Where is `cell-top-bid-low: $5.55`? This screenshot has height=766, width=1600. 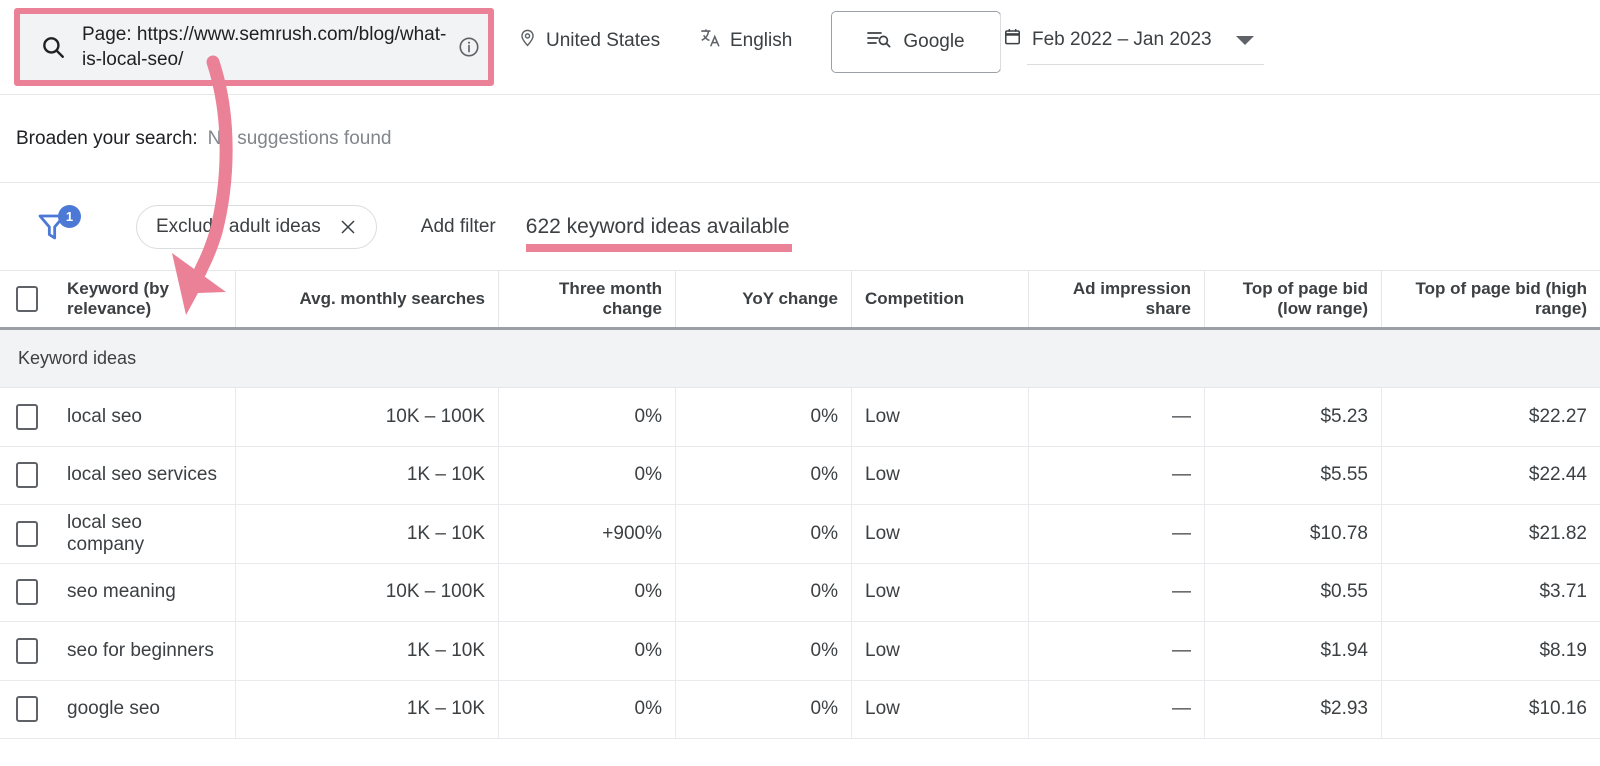 cell-top-bid-low: $5.55 is located at coordinates (1293, 475).